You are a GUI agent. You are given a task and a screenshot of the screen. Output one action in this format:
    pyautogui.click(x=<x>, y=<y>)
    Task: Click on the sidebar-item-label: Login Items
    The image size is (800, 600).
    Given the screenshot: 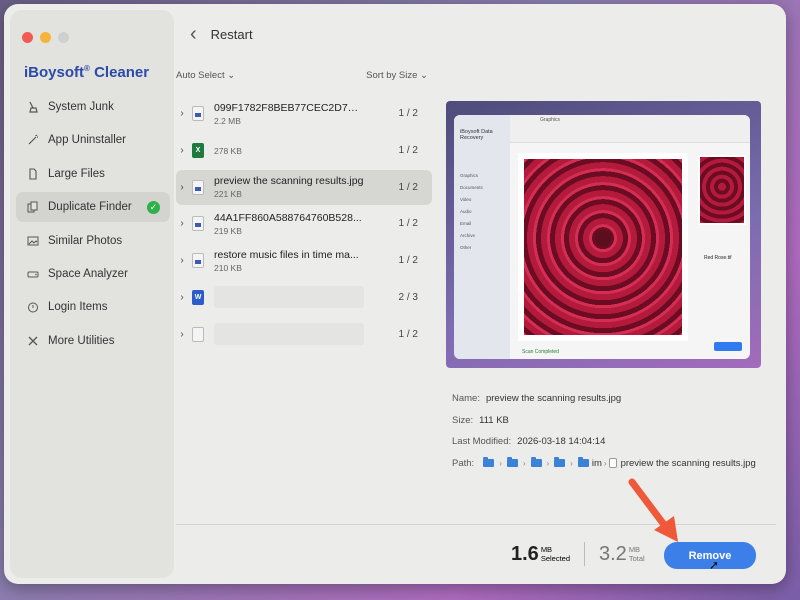 What is the action you would take?
    pyautogui.click(x=78, y=307)
    